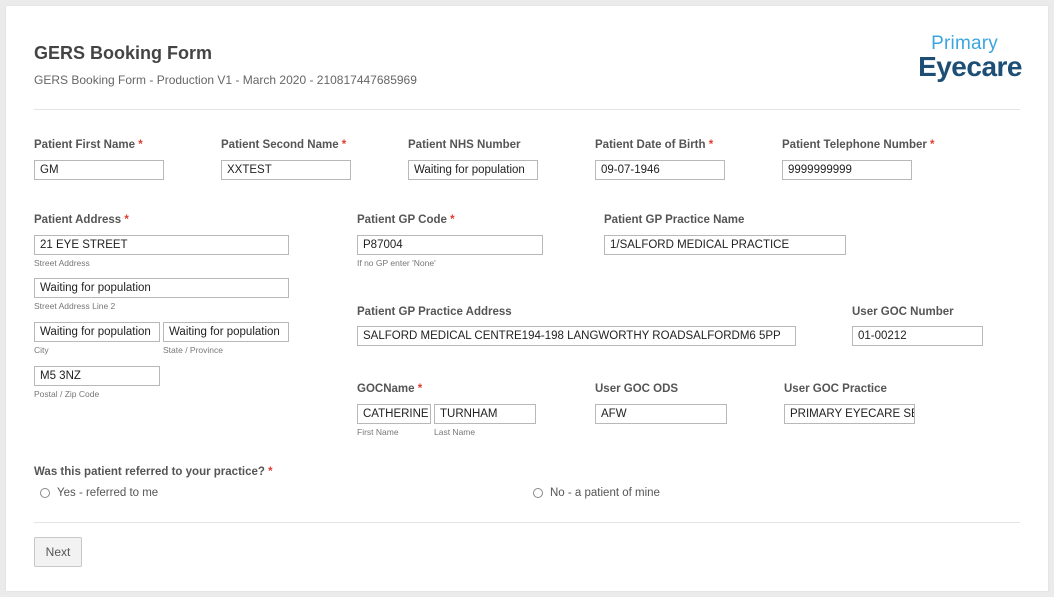 The width and height of the screenshot is (1054, 597). I want to click on goc-number-label: User GOC Number, so click(903, 312).